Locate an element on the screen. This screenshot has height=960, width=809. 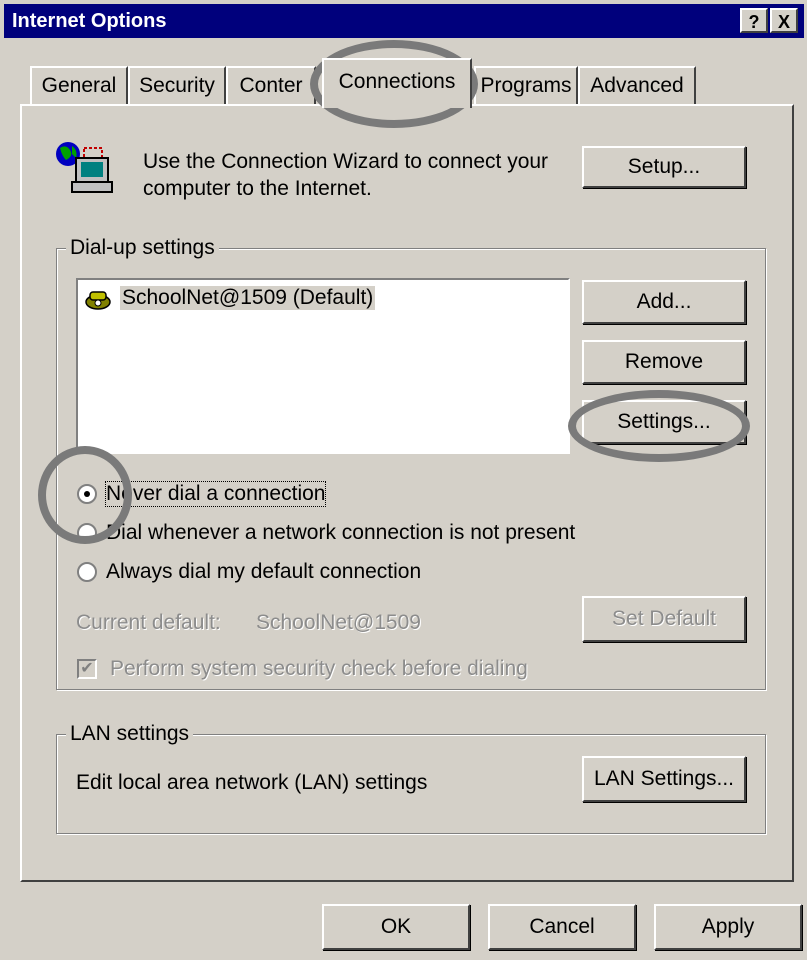
tab-content: Conter is located at coordinates (271, 85).